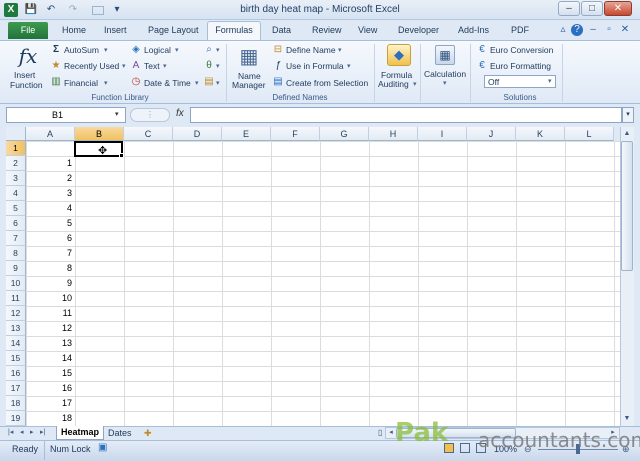 The image size is (640, 461). What do you see at coordinates (11, 10) in the screenshot?
I see `excel-logo-icon: X` at bounding box center [11, 10].